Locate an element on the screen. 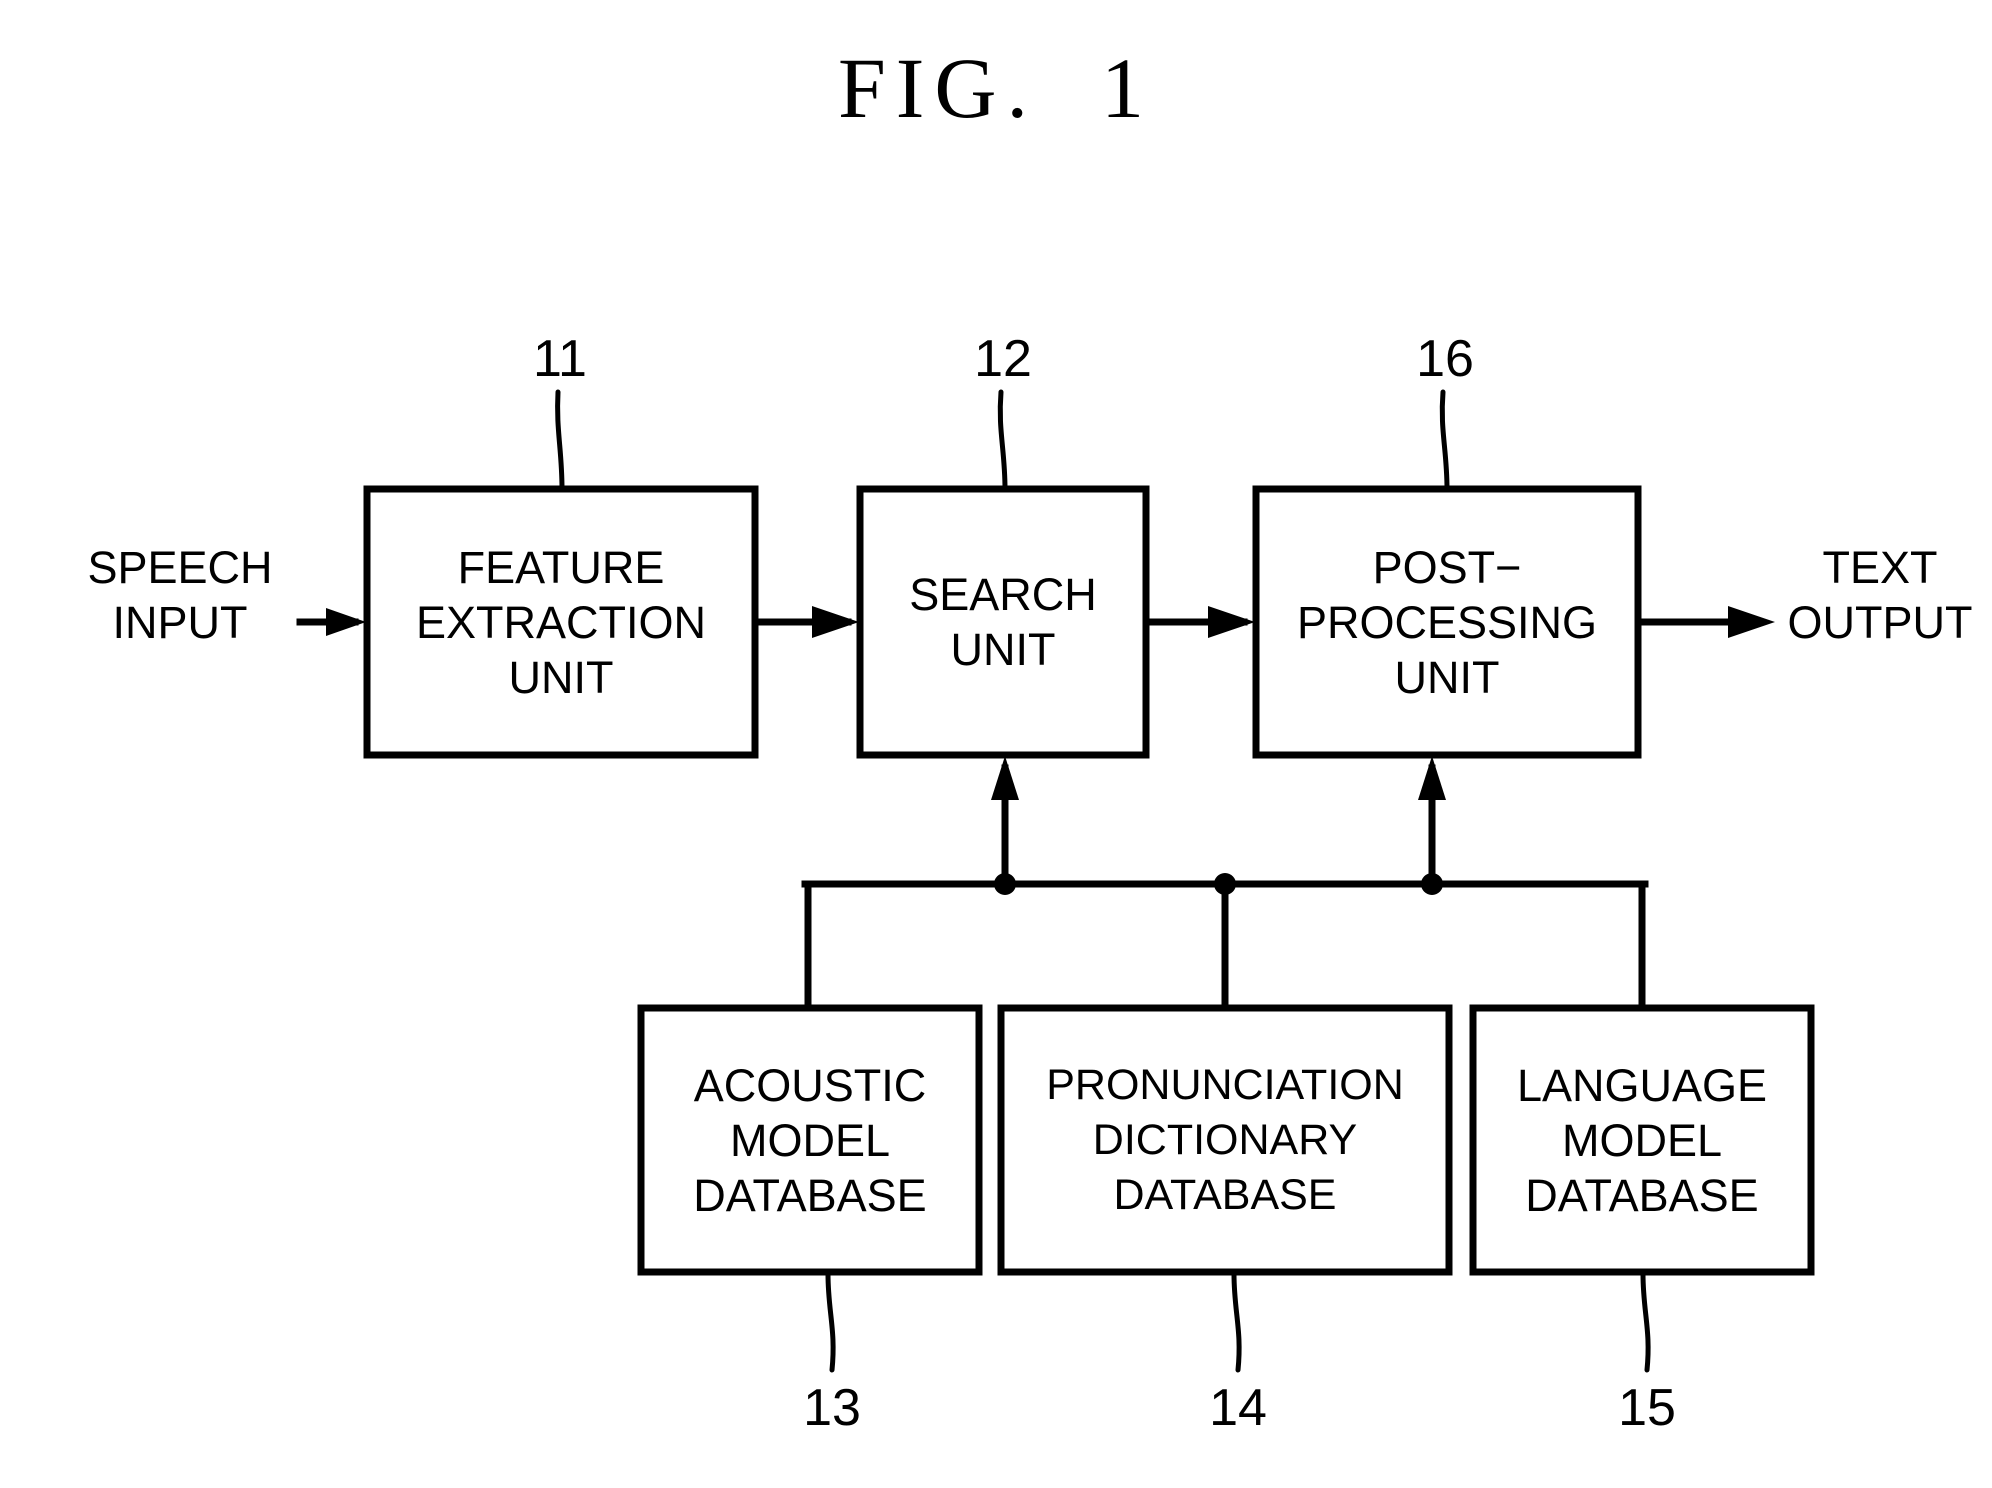 Image resolution: width=1992 pixels, height=1488 pixels. arrowhead-speech-input is located at coordinates (346, 622).